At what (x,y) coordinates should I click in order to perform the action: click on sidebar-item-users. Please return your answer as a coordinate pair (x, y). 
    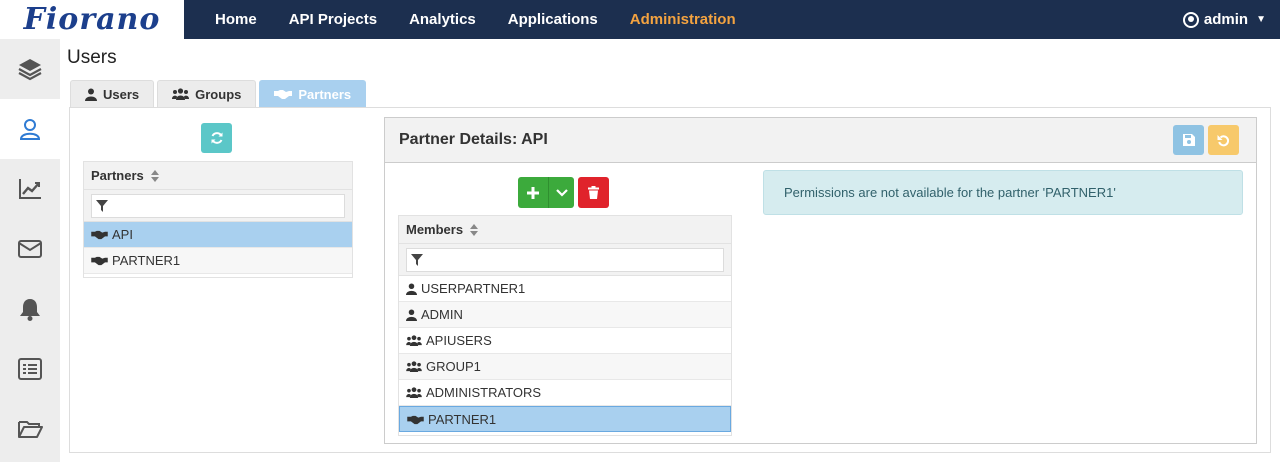
    Looking at the image, I should click on (30, 129).